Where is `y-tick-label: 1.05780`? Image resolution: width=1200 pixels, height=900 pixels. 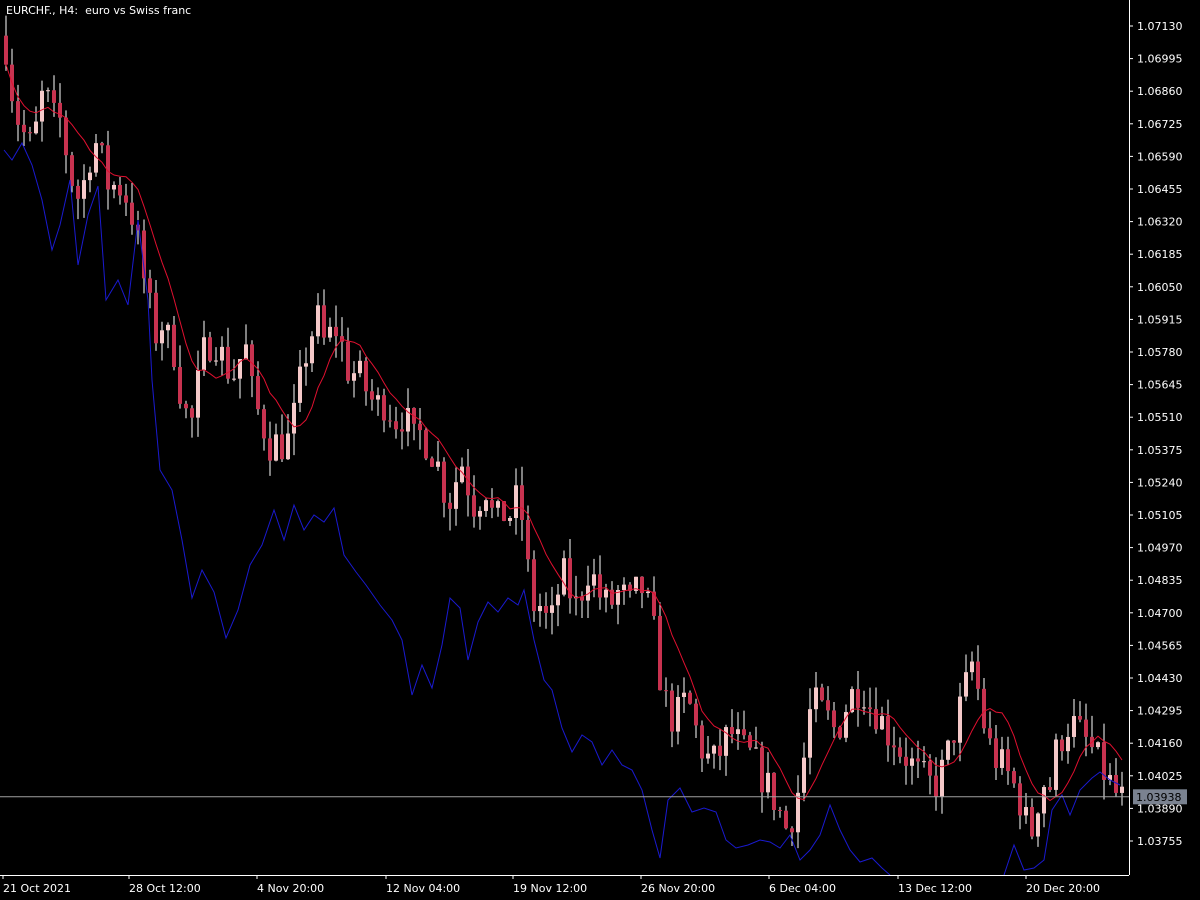 y-tick-label: 1.05780 is located at coordinates (1160, 352).